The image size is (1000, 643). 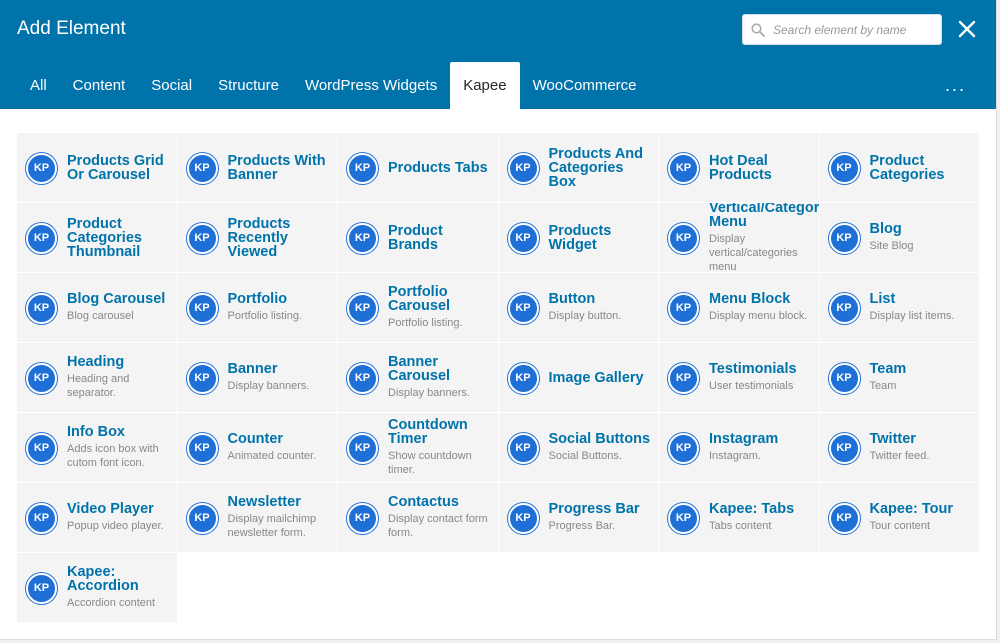 I want to click on element-name: Banner Carousel, so click(x=419, y=369).